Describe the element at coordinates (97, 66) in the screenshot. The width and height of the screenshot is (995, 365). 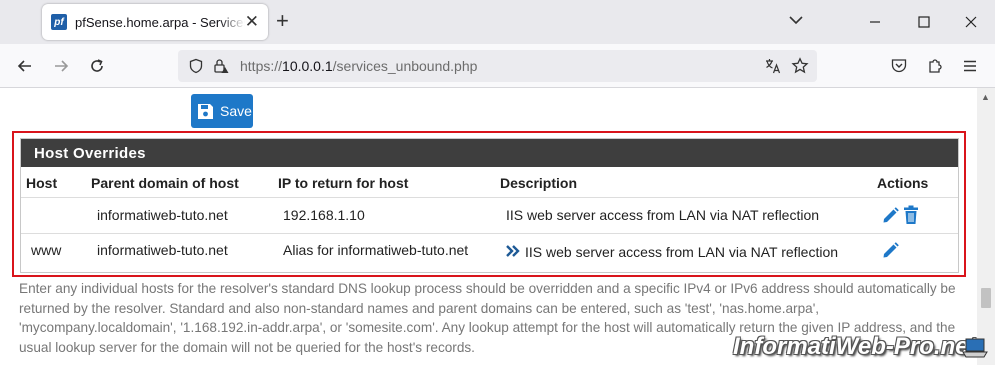
I see `reload-icon` at that location.